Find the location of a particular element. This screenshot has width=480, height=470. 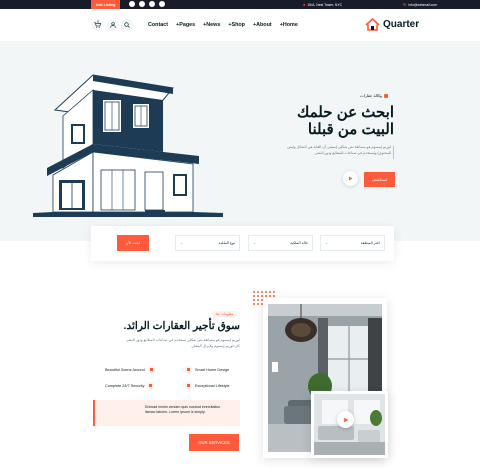

about-title: سوق تأجير العقارات الرائد. is located at coordinates (181, 326).